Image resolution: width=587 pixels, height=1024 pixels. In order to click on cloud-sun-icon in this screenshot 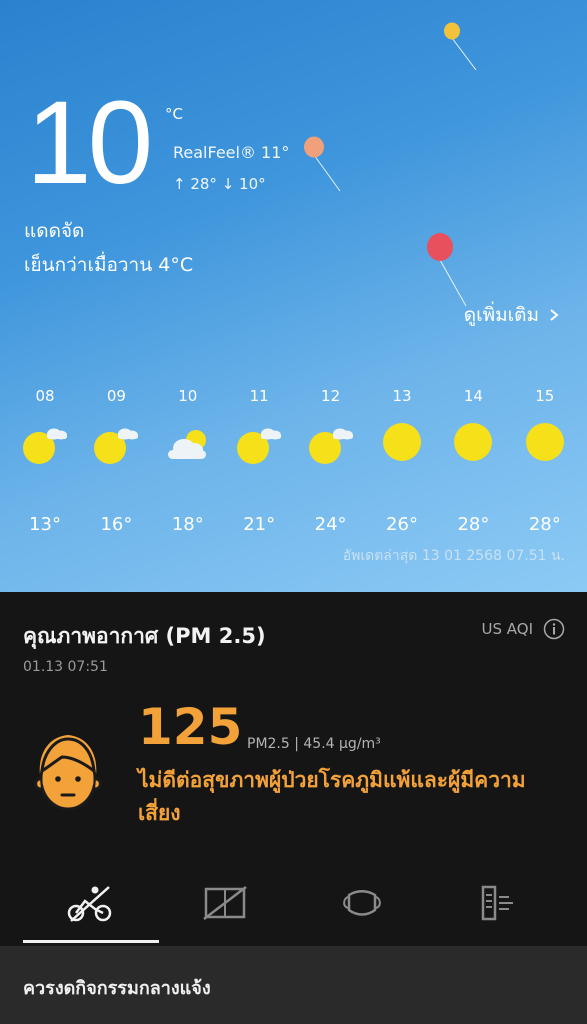, I will do `click(188, 457)`.